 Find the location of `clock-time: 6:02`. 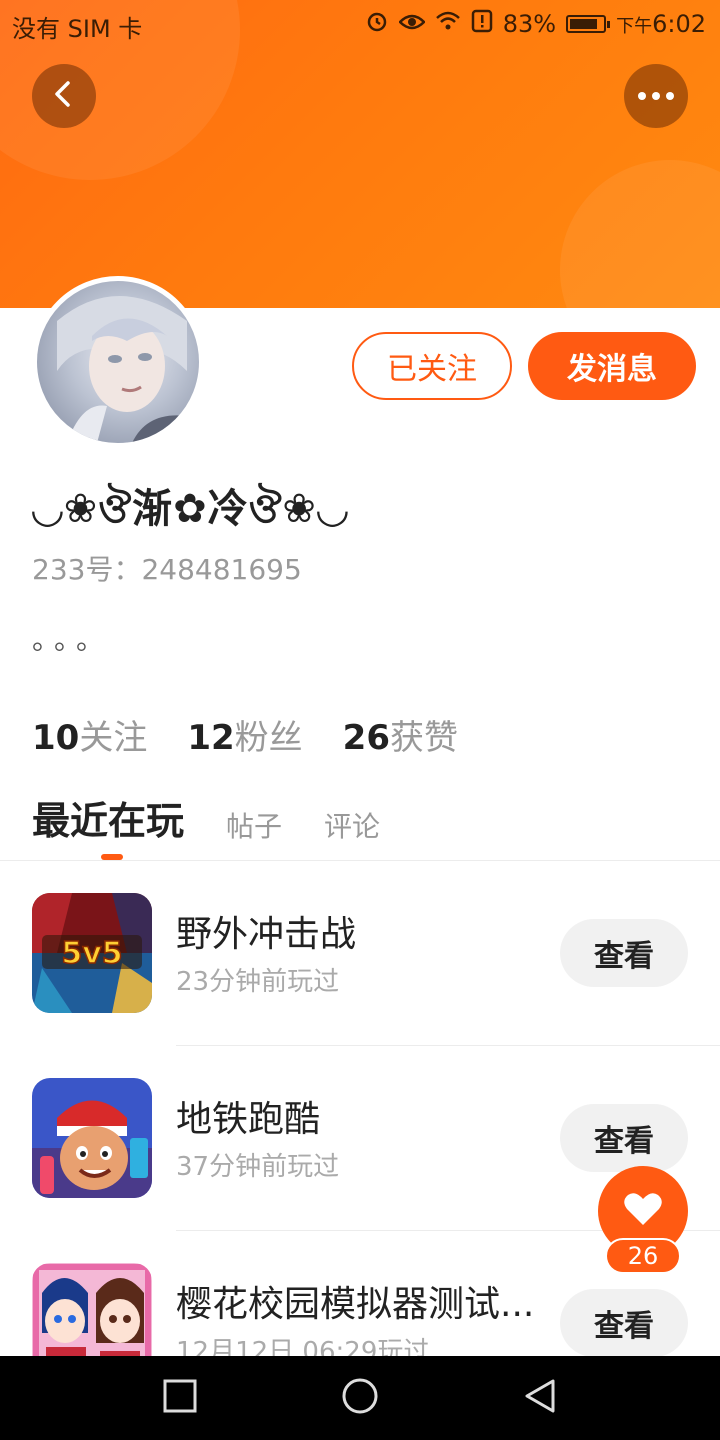

clock-time: 6:02 is located at coordinates (679, 24).